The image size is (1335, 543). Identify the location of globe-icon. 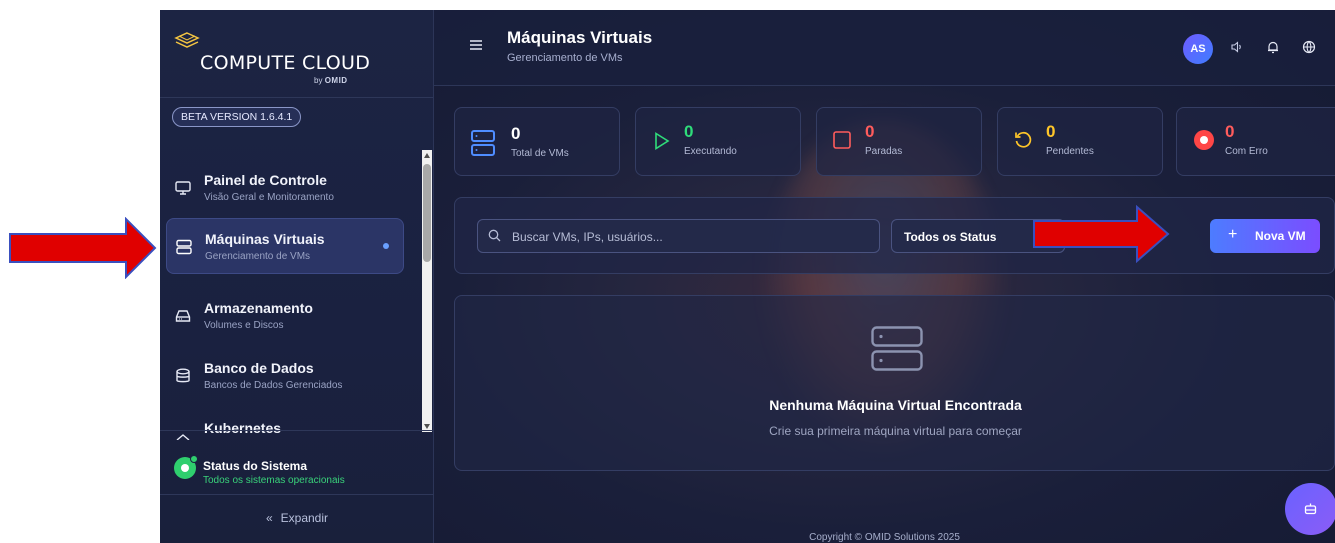
(1309, 47).